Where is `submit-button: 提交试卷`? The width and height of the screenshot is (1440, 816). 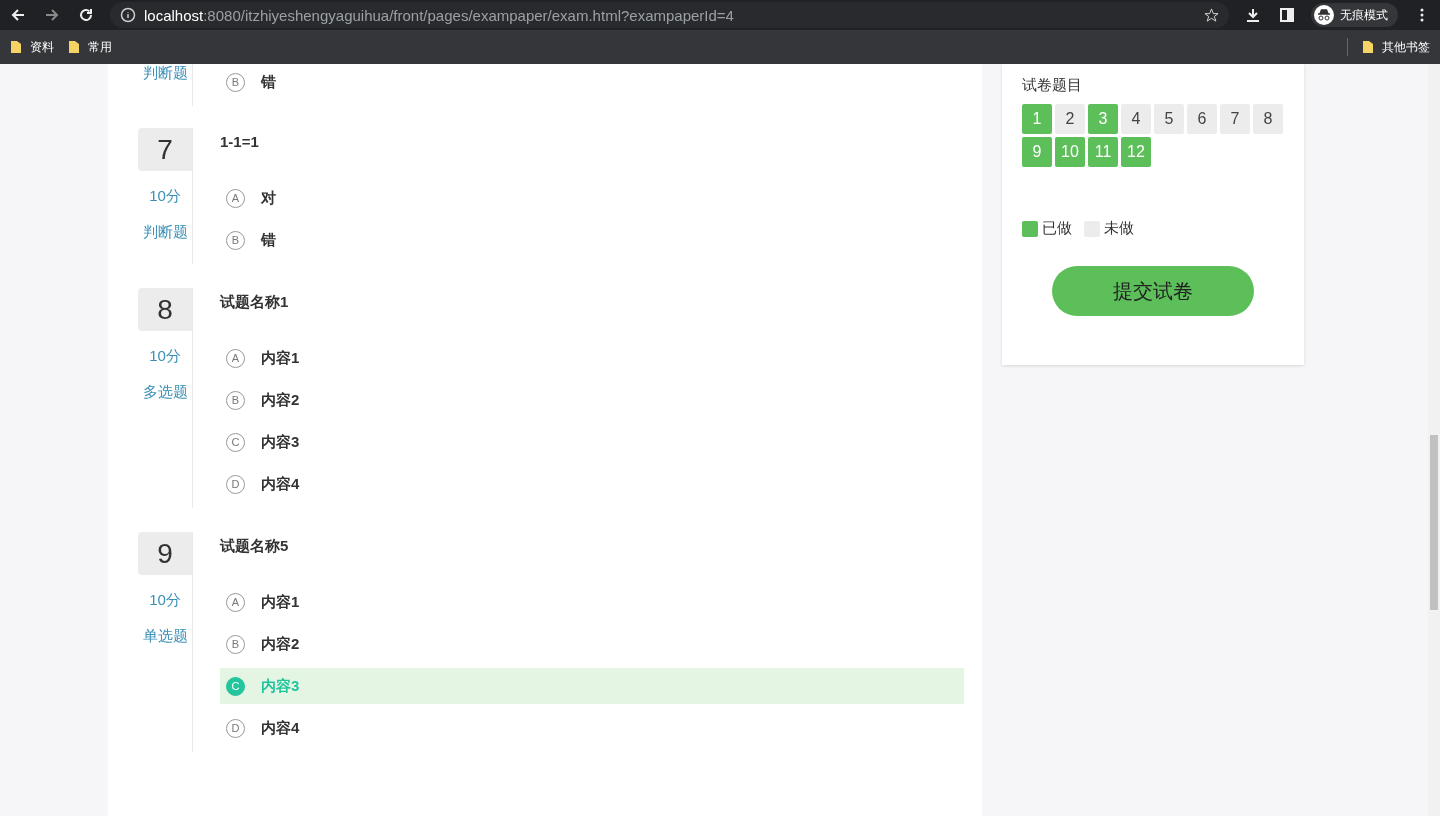 submit-button: 提交试卷 is located at coordinates (1153, 291).